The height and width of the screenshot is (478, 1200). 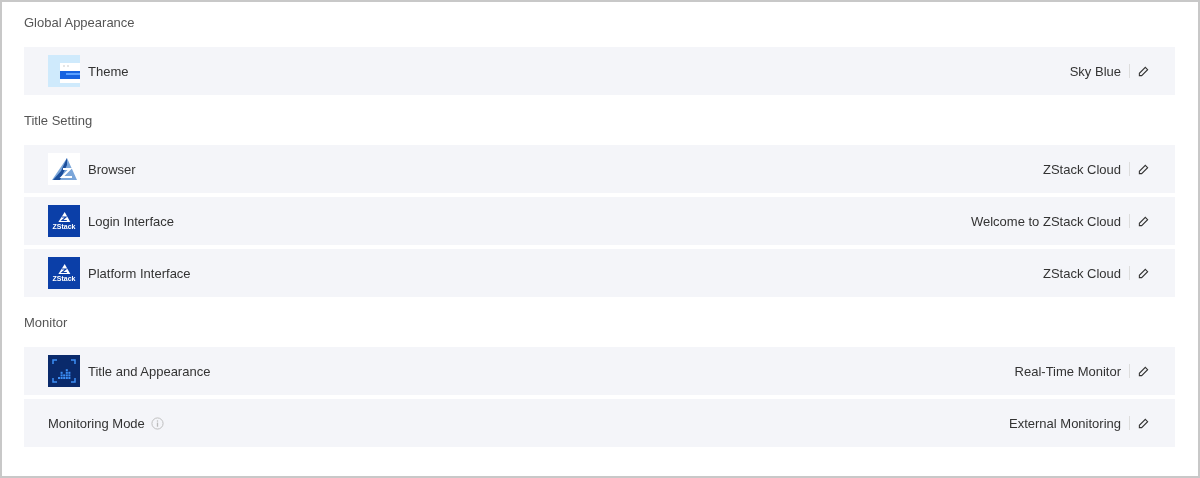 What do you see at coordinates (1045, 221) in the screenshot?
I see `setting-value: Welcome to ZStack Cloud` at bounding box center [1045, 221].